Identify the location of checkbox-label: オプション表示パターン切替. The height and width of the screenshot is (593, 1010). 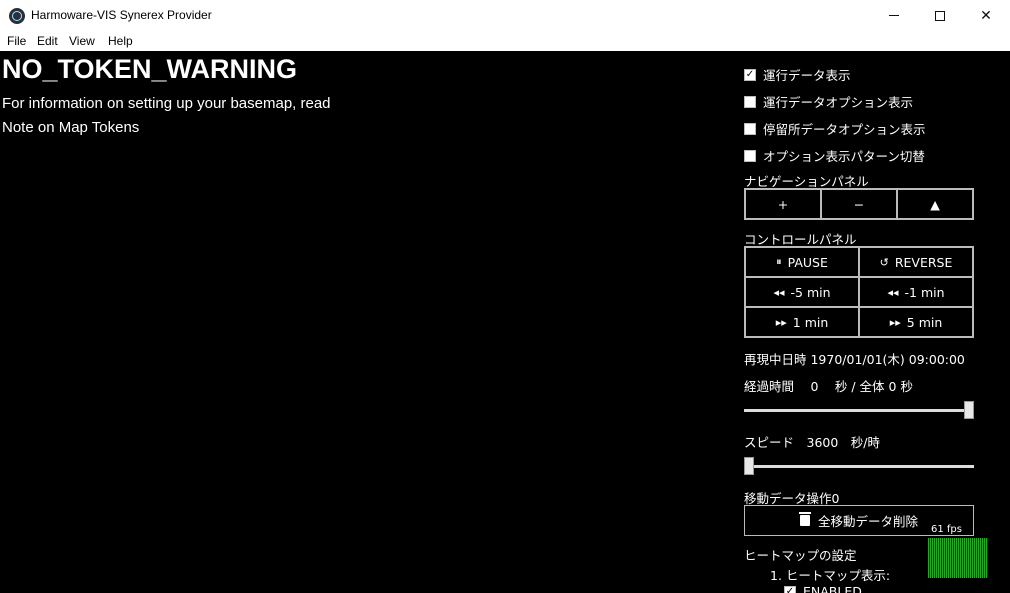
(844, 156).